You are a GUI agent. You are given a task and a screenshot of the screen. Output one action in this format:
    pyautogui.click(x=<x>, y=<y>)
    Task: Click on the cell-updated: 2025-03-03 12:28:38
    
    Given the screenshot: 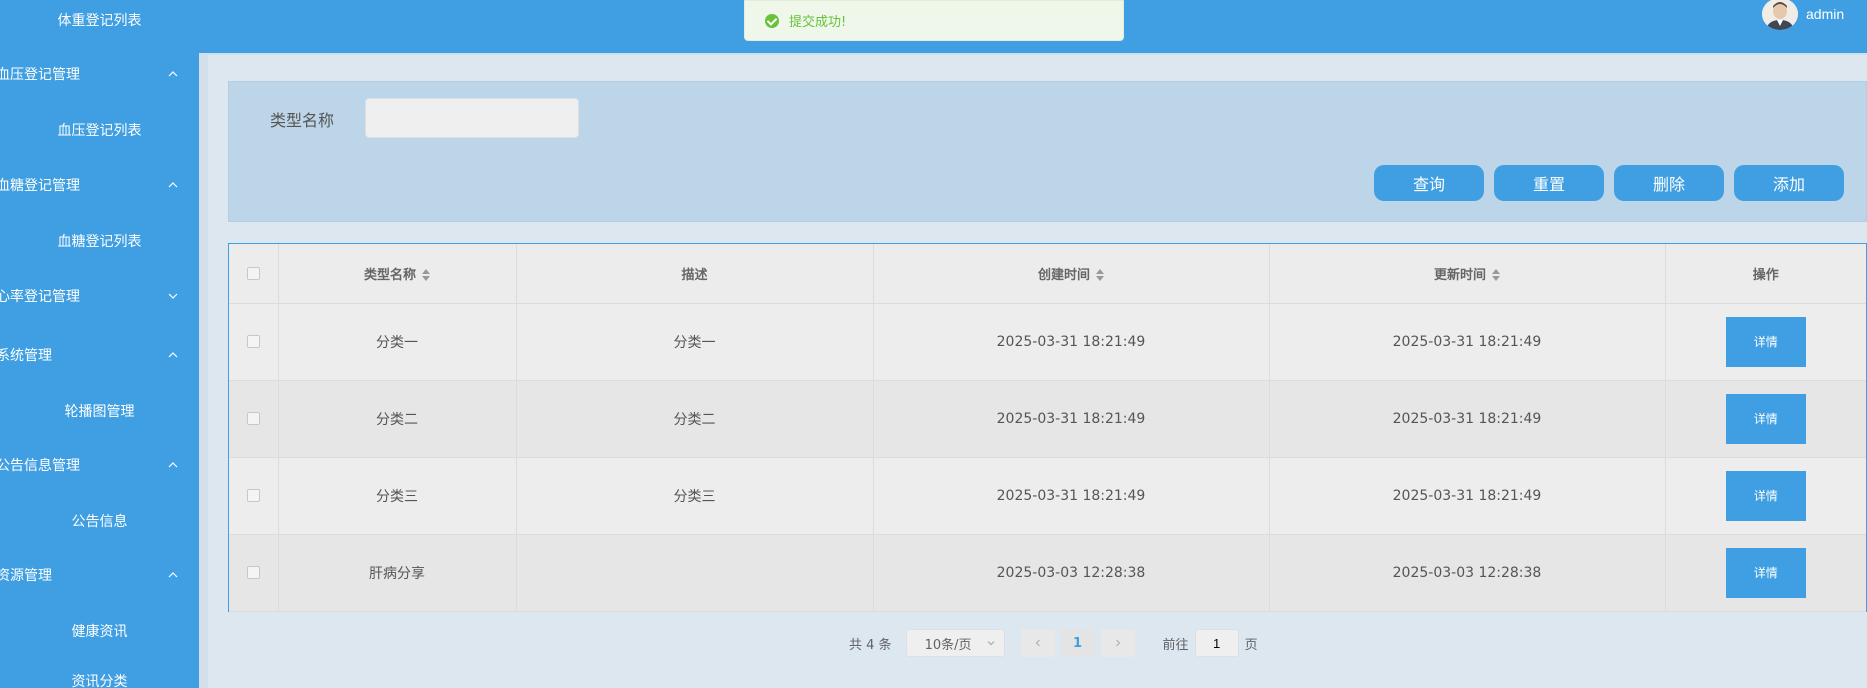 What is the action you would take?
    pyautogui.click(x=1467, y=573)
    